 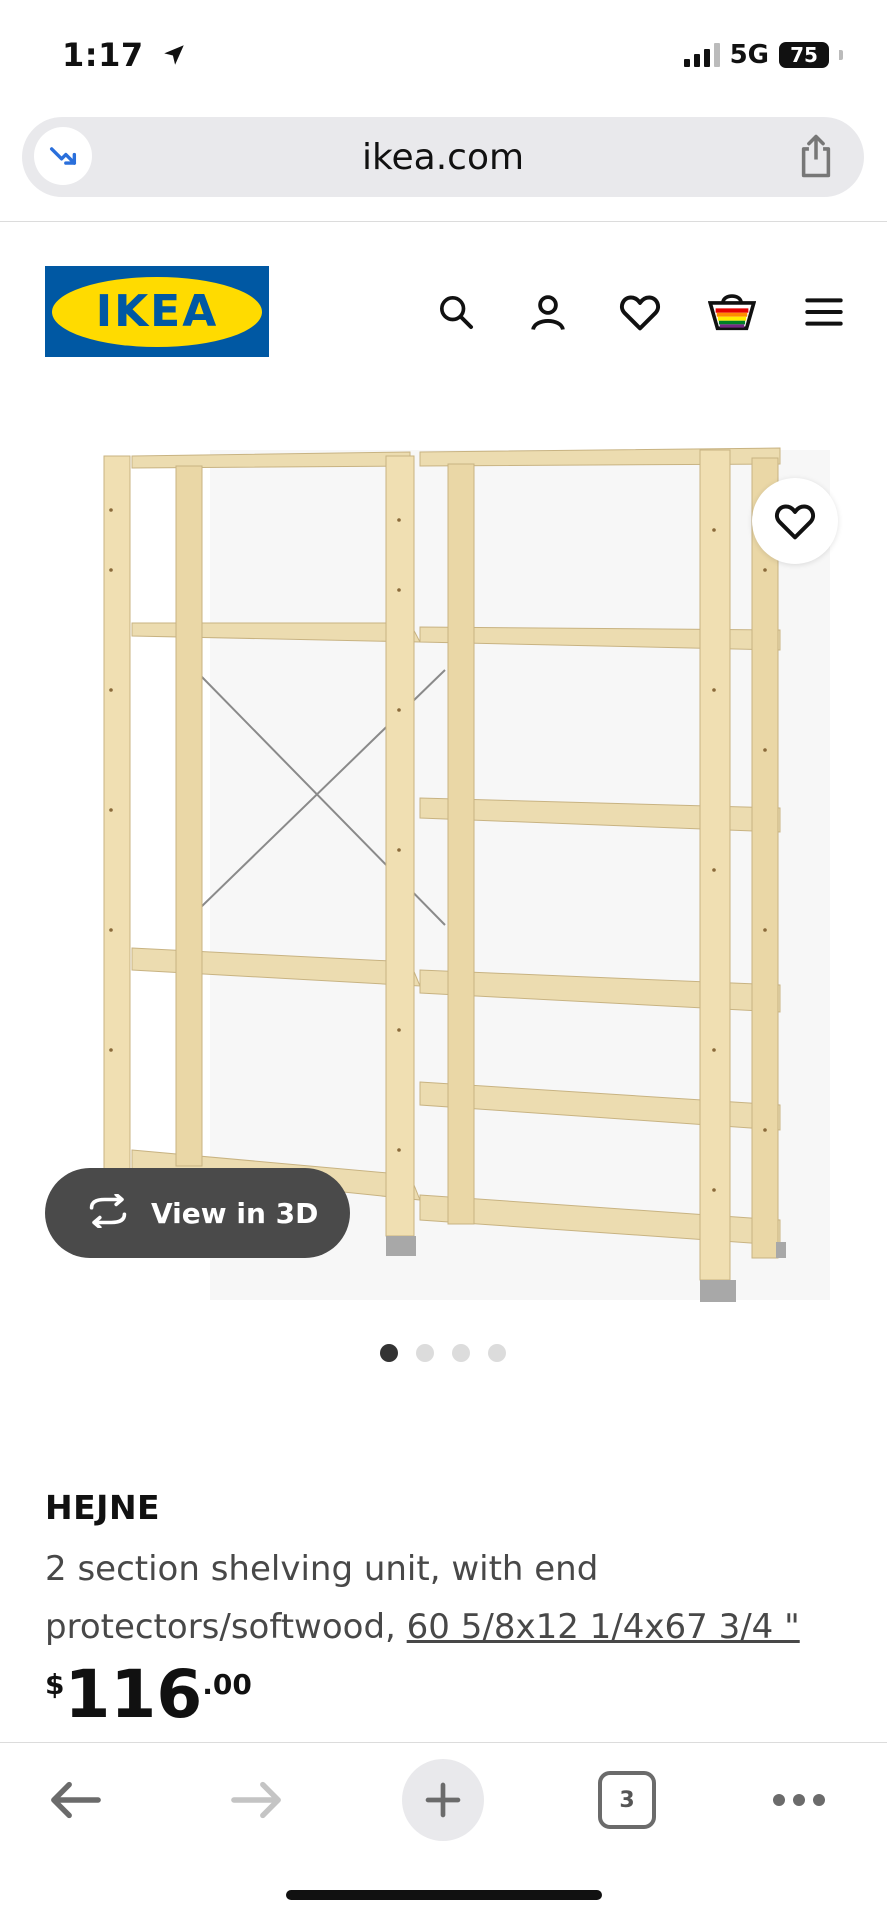 I want to click on save-favorite-button, so click(x=795, y=521).